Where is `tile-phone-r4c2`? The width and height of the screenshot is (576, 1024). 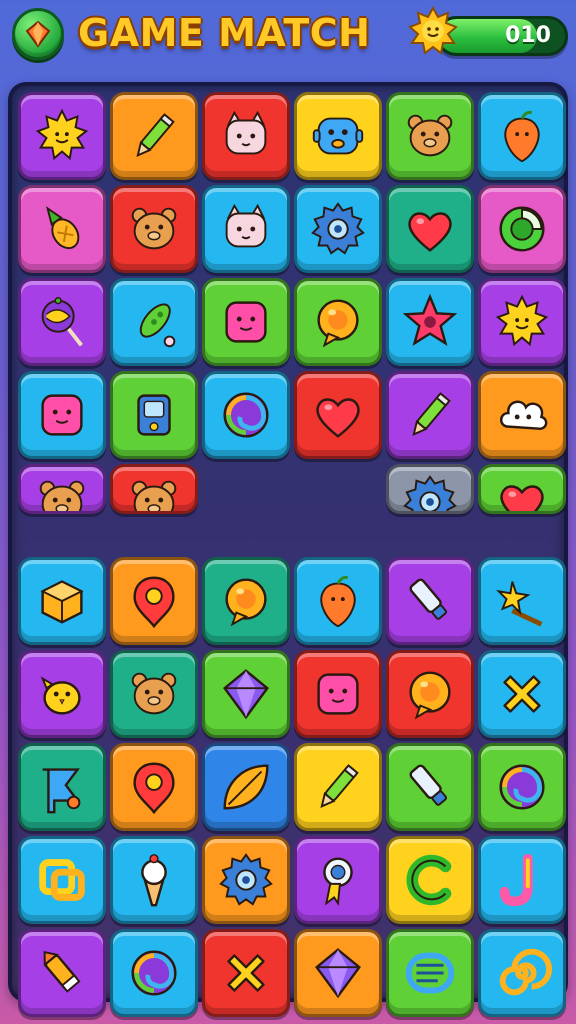
tile-phone-r4c2 is located at coordinates (154, 415).